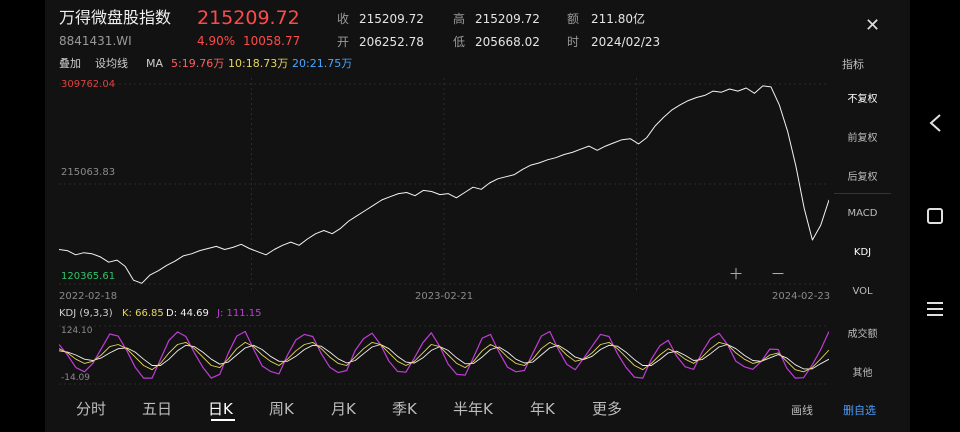 The width and height of the screenshot is (960, 432). I want to click on tab-weekly-k: 周K, so click(281, 408).